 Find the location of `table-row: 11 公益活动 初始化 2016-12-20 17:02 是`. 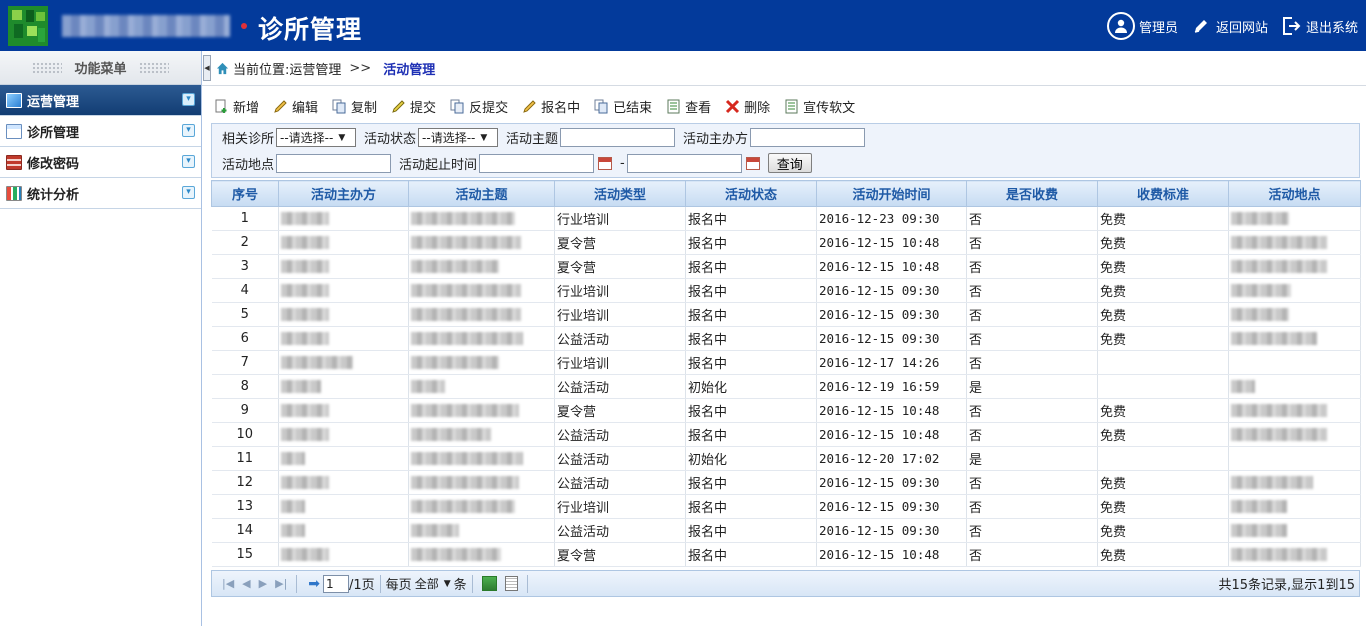

table-row: 11 公益活动 初始化 2016-12-20 17:02 是 is located at coordinates (786, 458).